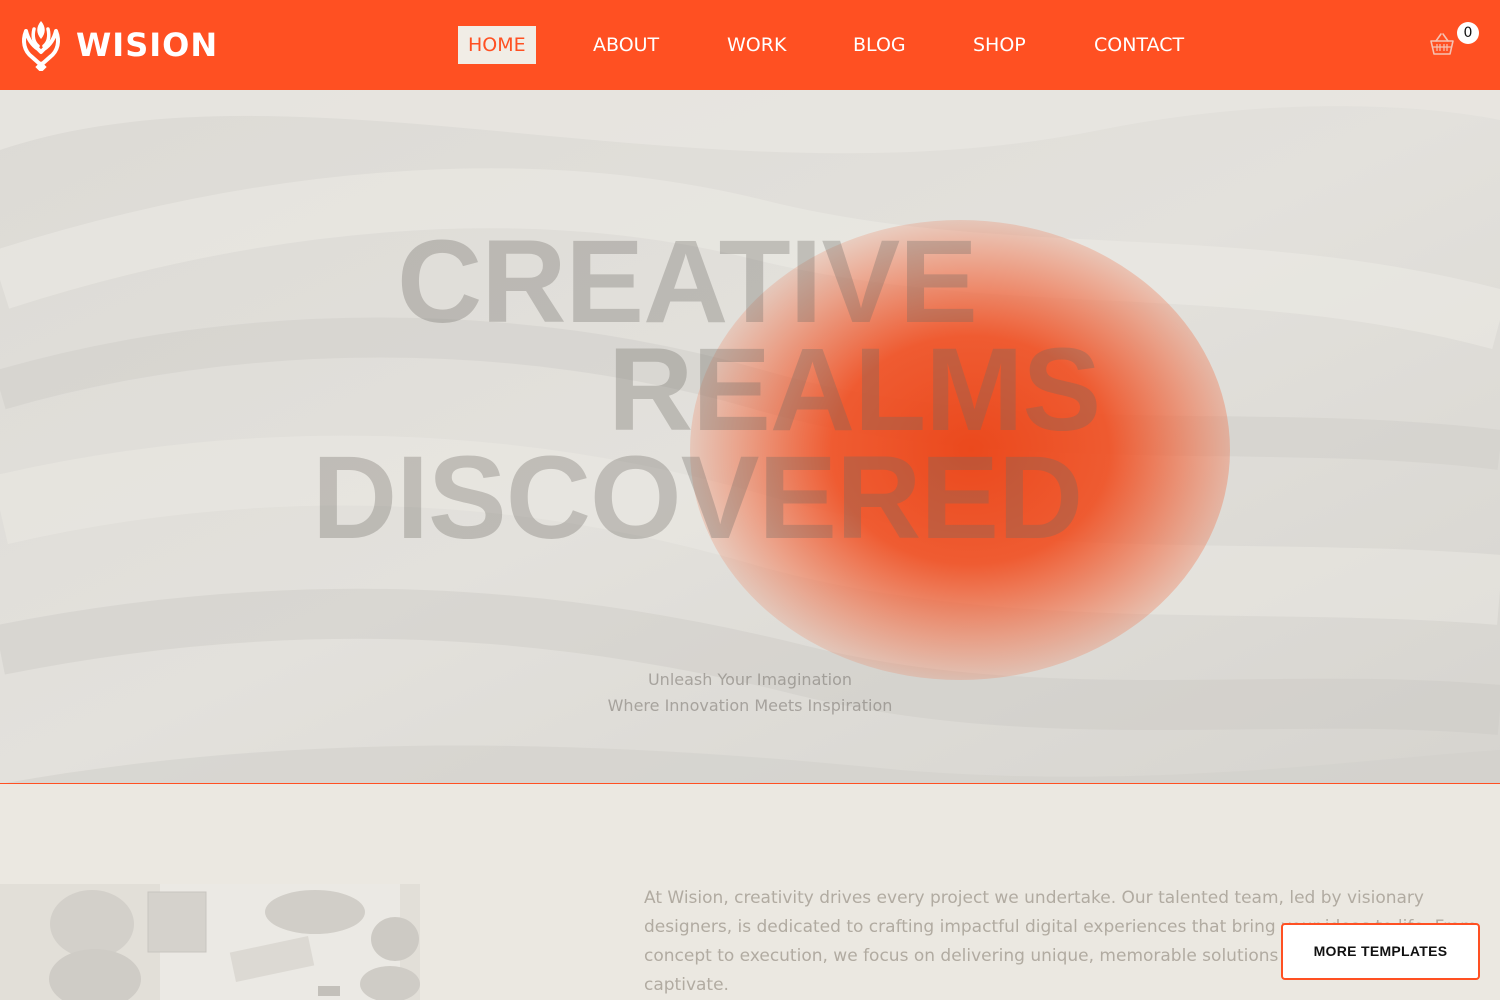 The image size is (1500, 1000). I want to click on cart-count-badge: 0, so click(1468, 33).